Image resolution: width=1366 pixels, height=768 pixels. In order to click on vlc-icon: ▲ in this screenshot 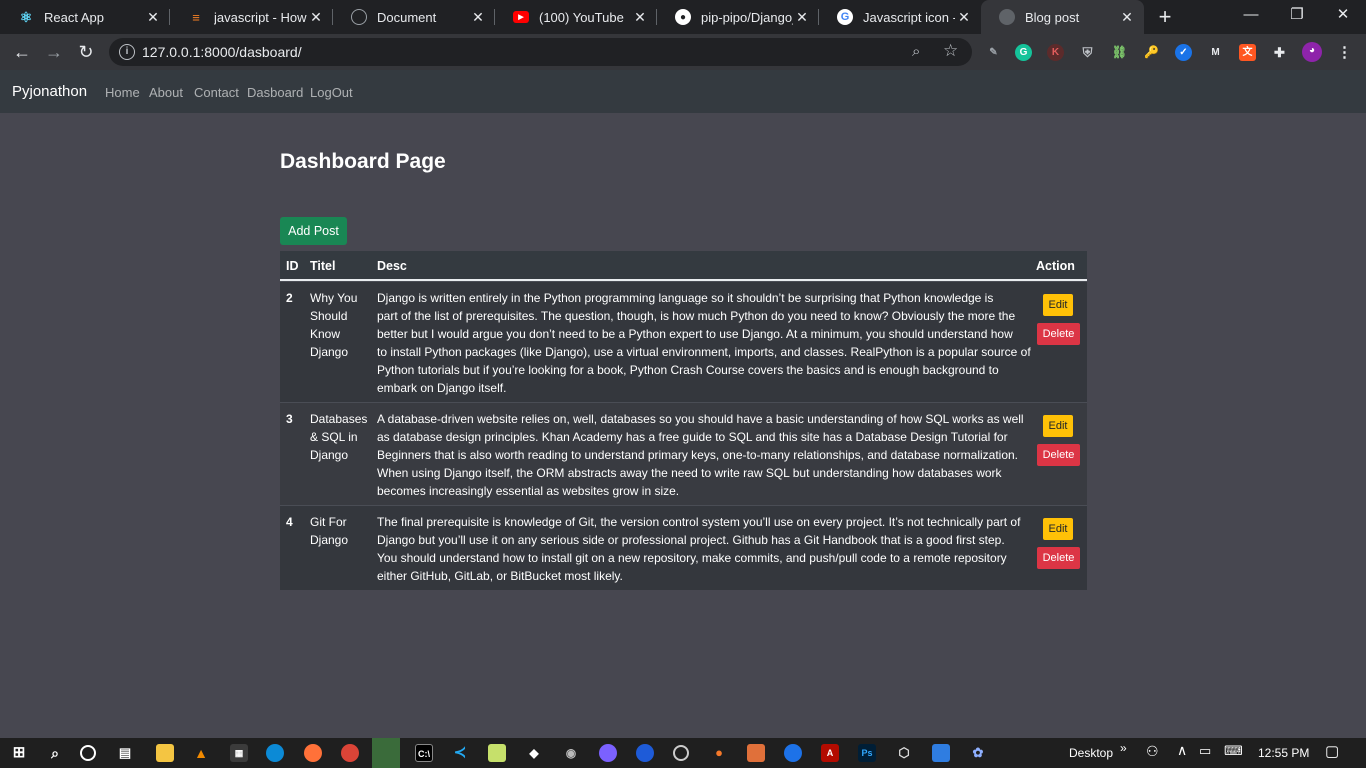, I will do `click(201, 753)`.